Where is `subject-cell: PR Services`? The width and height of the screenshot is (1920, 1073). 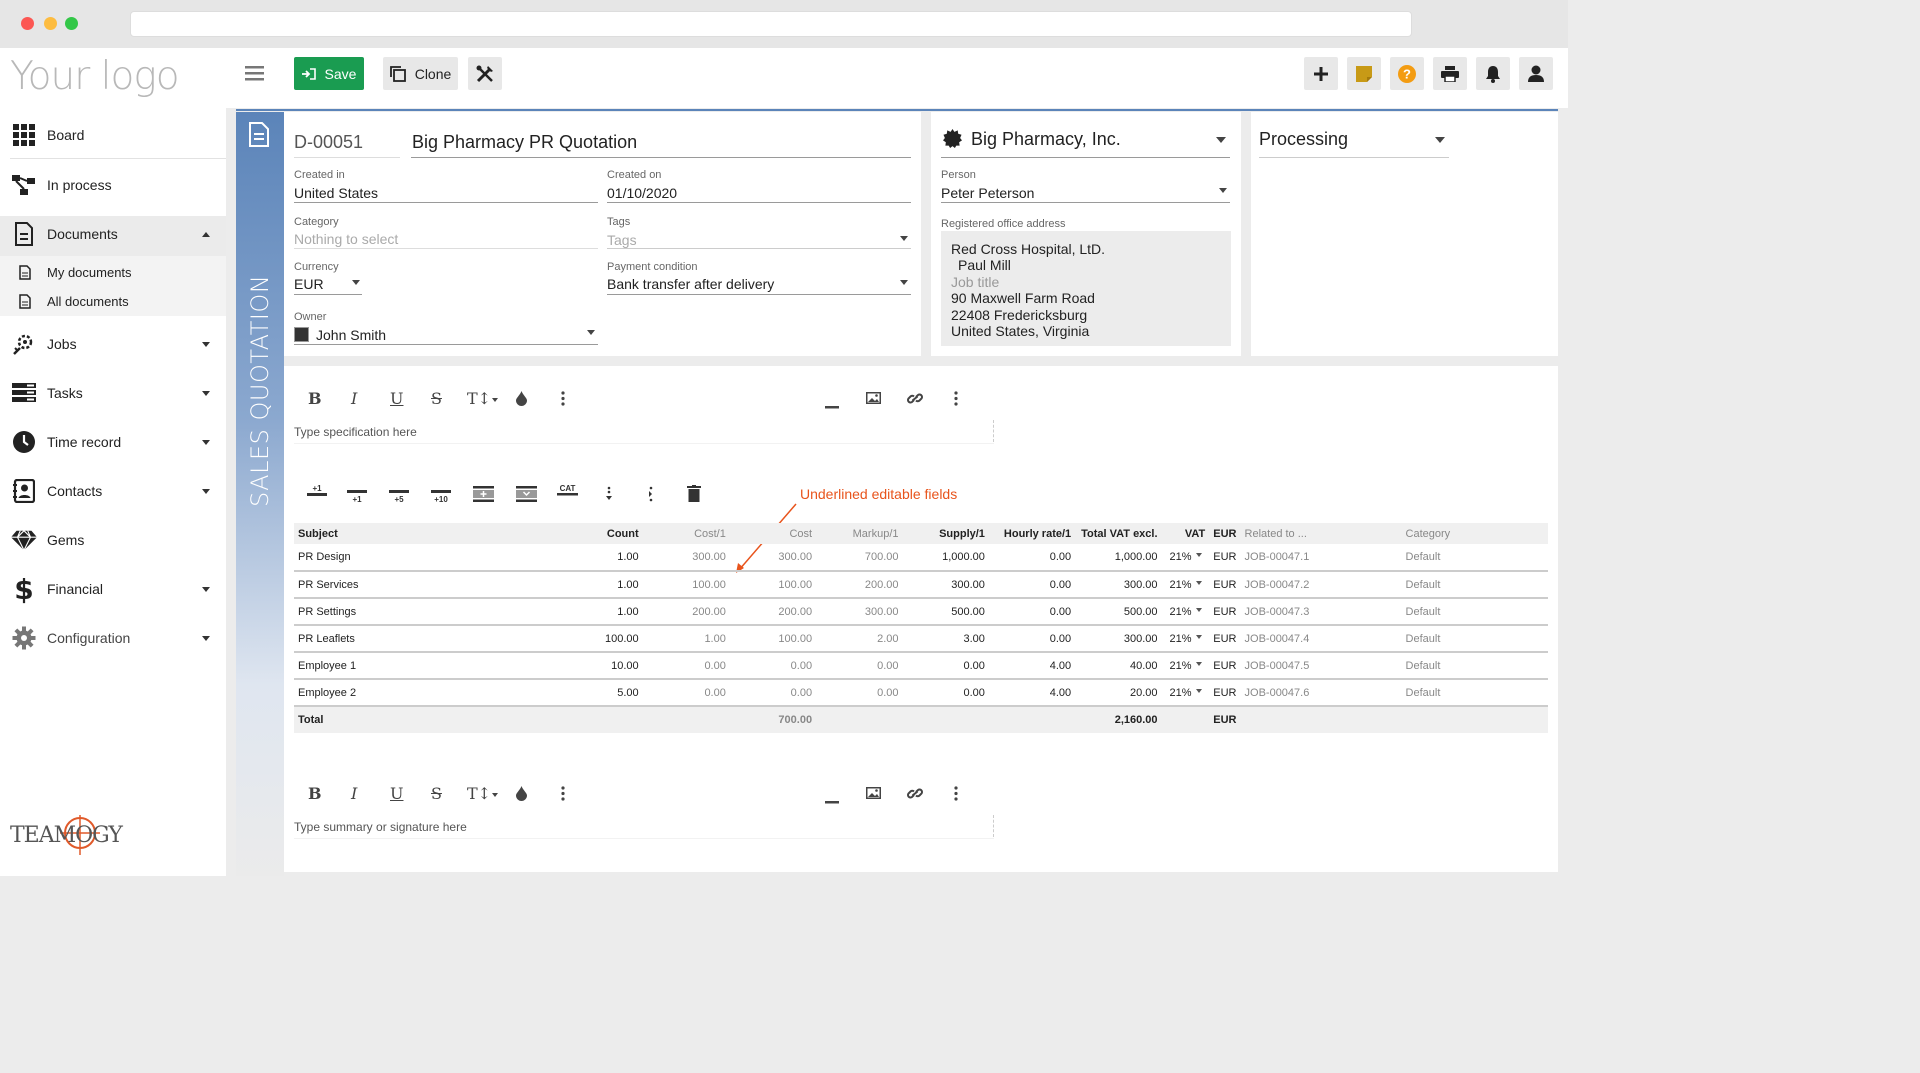
subject-cell: PR Services is located at coordinates (407, 585).